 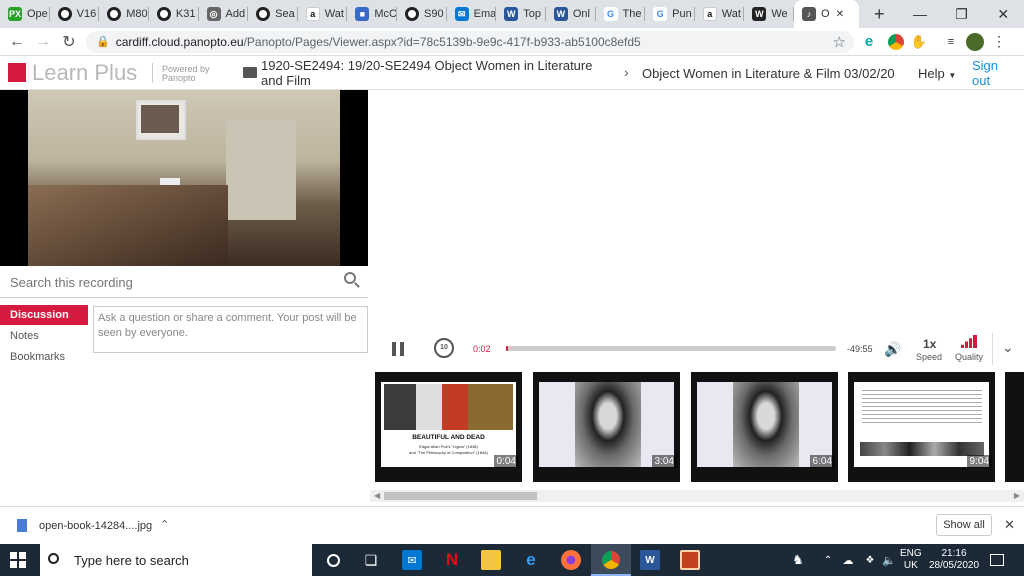 I want to click on scroll-right-icon: ▶, so click(x=1017, y=495).